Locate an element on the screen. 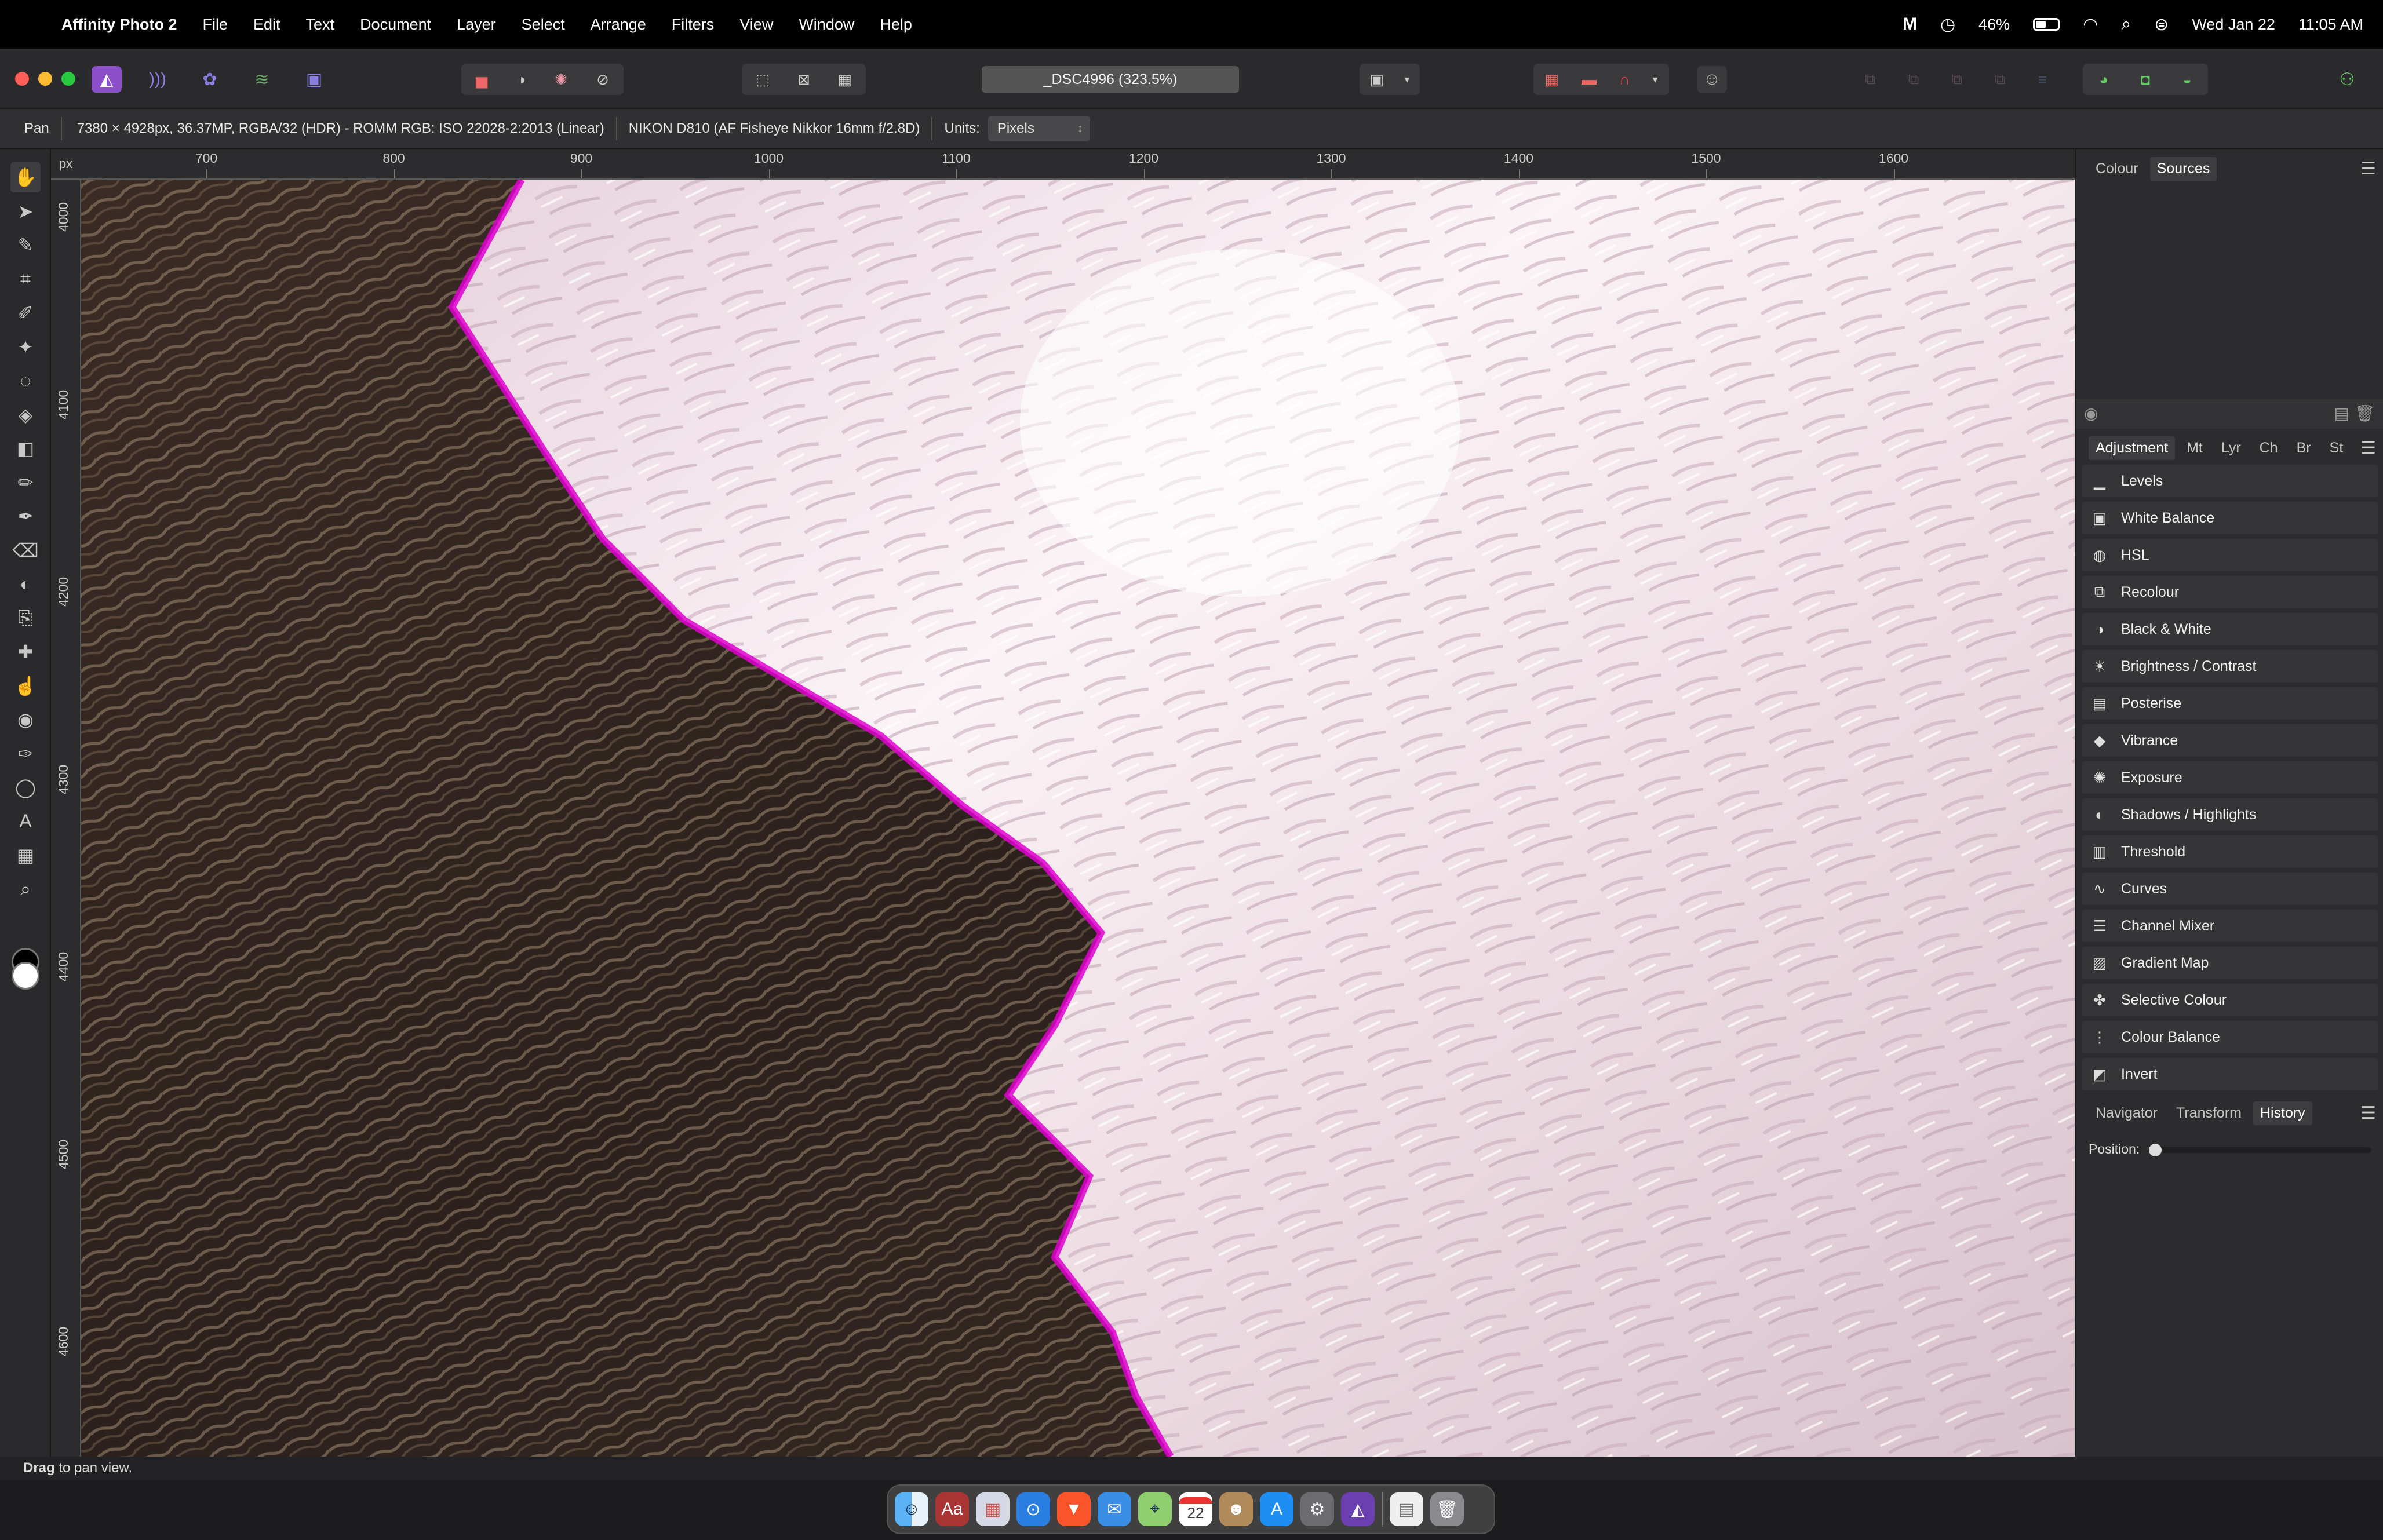 The width and height of the screenshot is (2383, 1540). tab-channels: Ch is located at coordinates (2269, 448).